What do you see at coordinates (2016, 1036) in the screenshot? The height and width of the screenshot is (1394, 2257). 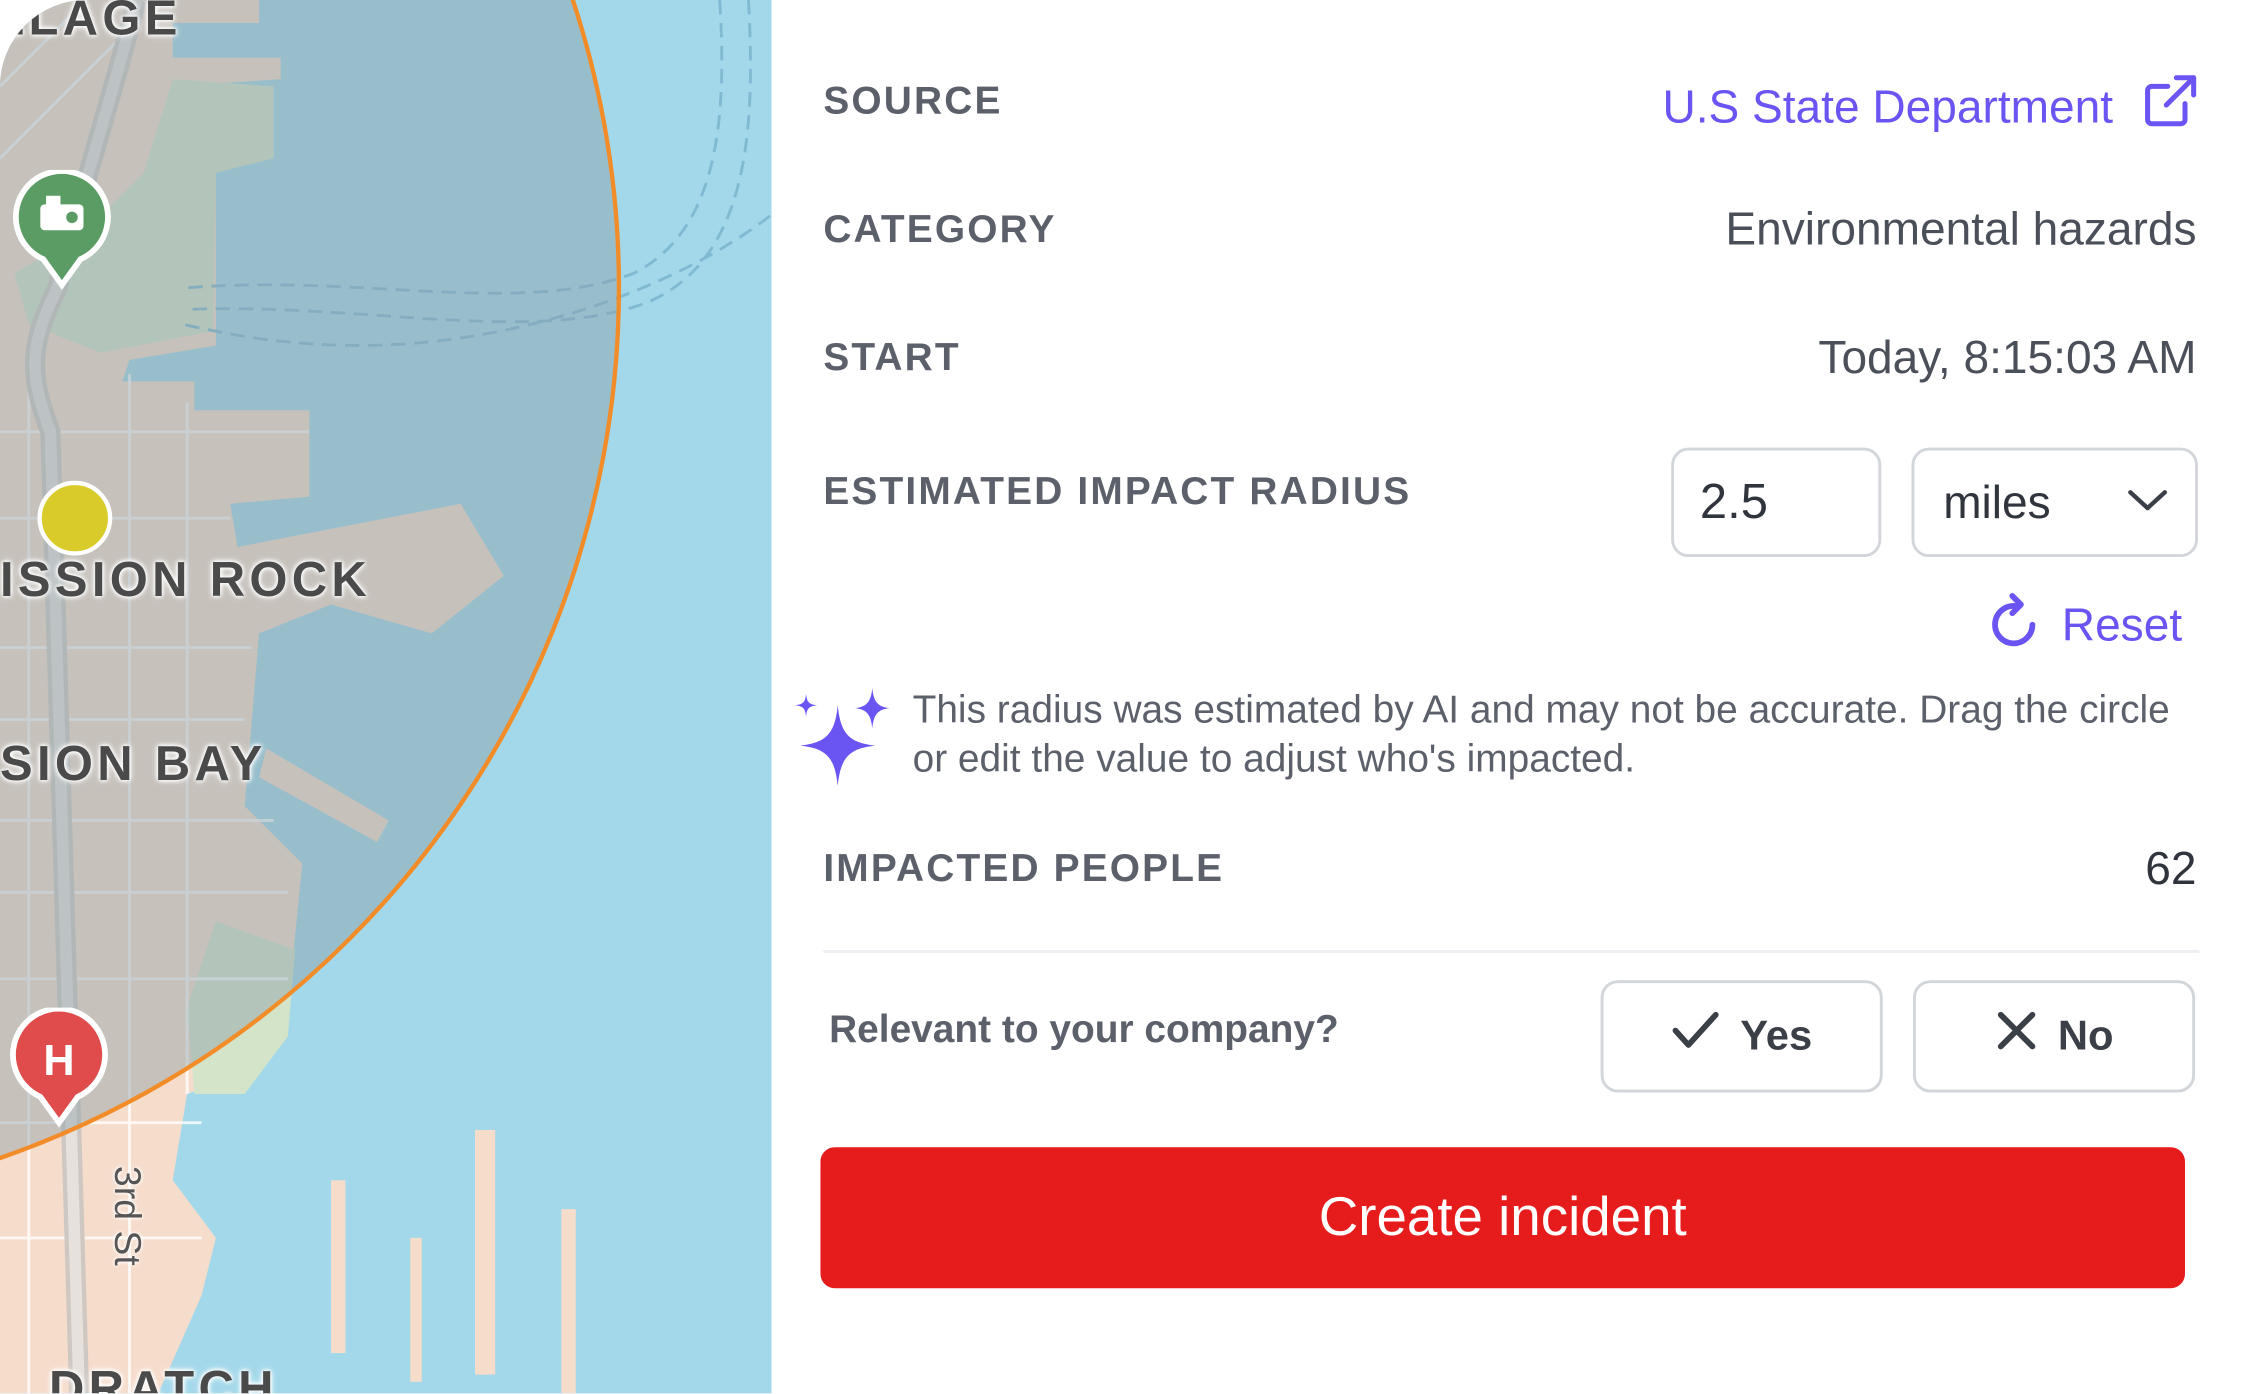 I see `close-icon` at bounding box center [2016, 1036].